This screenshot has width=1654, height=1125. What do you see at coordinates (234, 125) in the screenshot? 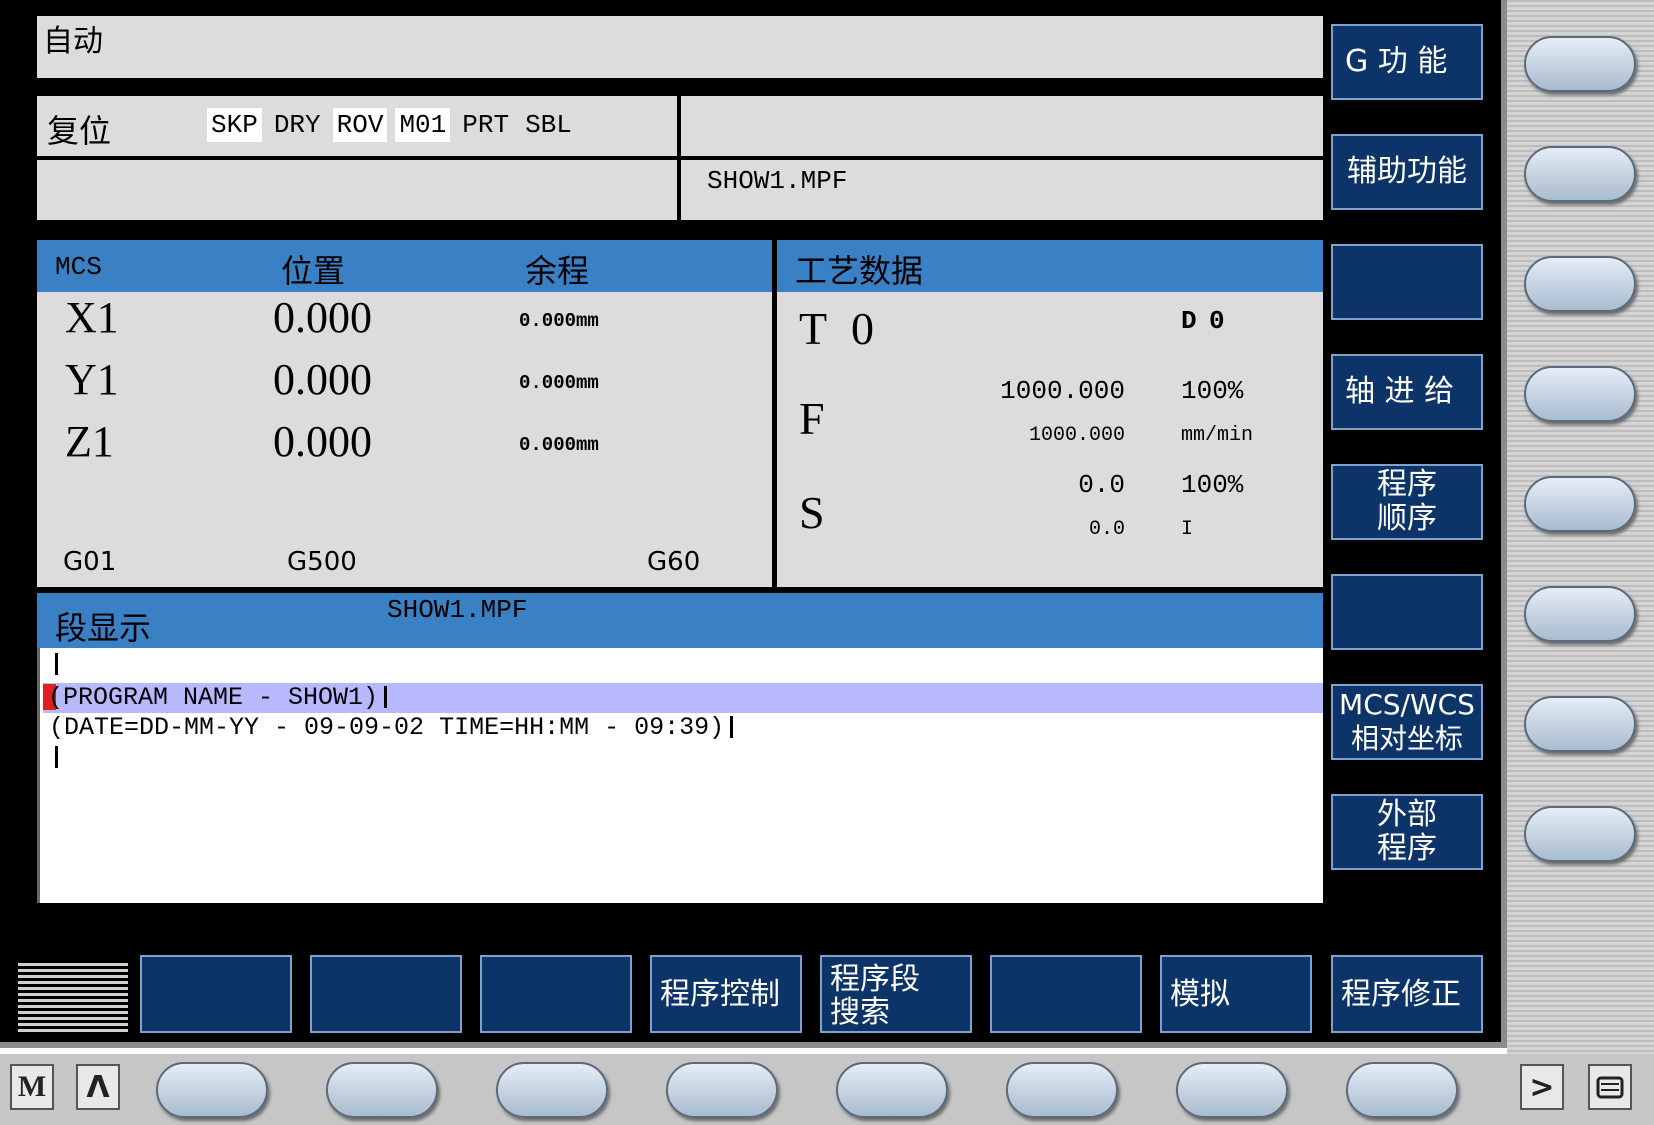
I see `status-flag-skp: SKP` at bounding box center [234, 125].